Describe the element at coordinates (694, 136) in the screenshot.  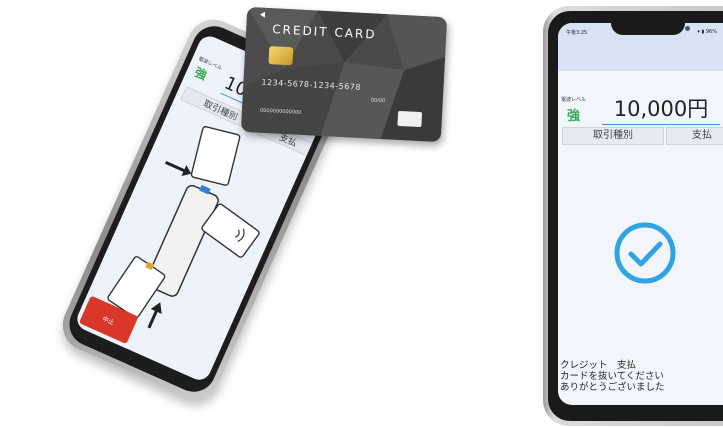
I see `payment-method-field: 支払` at that location.